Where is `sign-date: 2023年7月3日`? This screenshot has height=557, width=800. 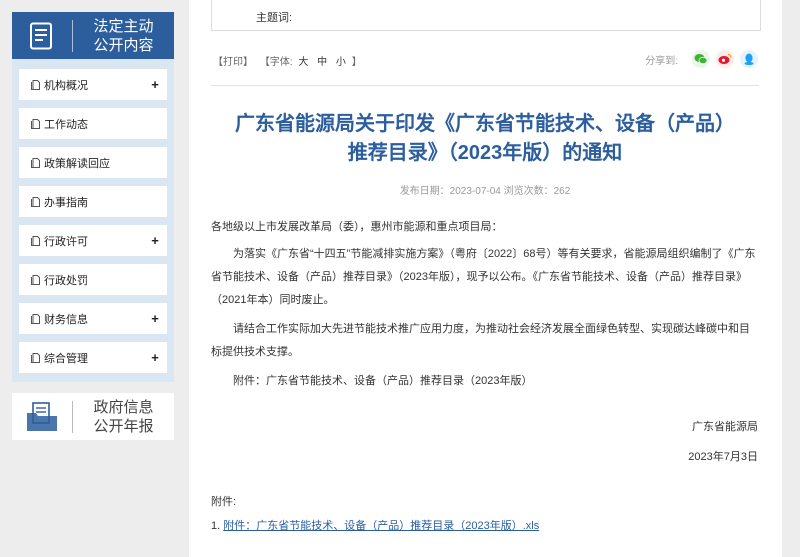
sign-date: 2023年7月3日 is located at coordinates (723, 457).